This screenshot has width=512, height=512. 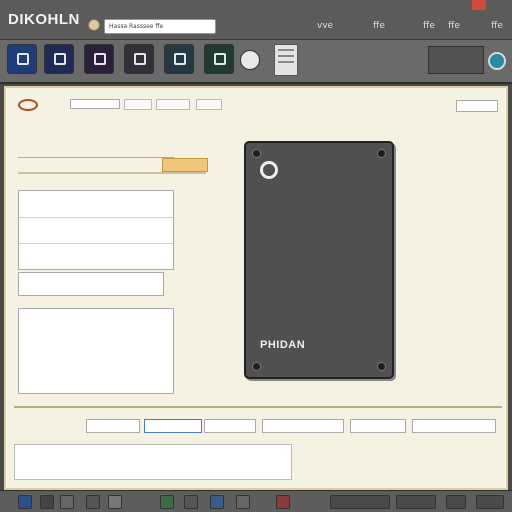 What do you see at coordinates (477, 106) in the screenshot?
I see `top-right-button` at bounding box center [477, 106].